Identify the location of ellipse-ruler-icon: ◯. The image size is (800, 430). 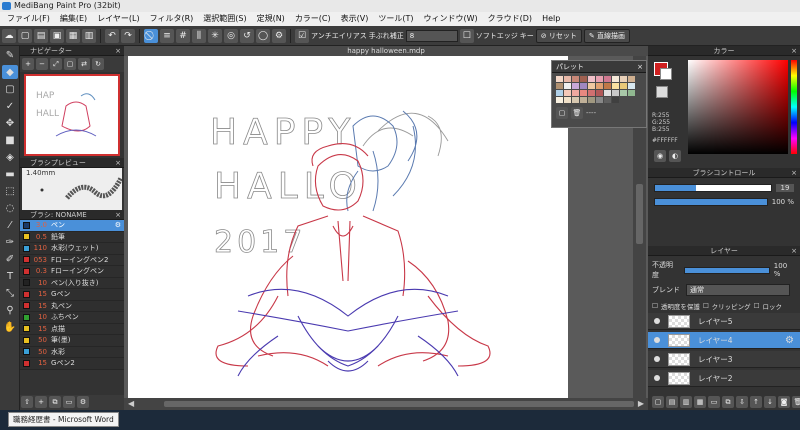
(263, 35).